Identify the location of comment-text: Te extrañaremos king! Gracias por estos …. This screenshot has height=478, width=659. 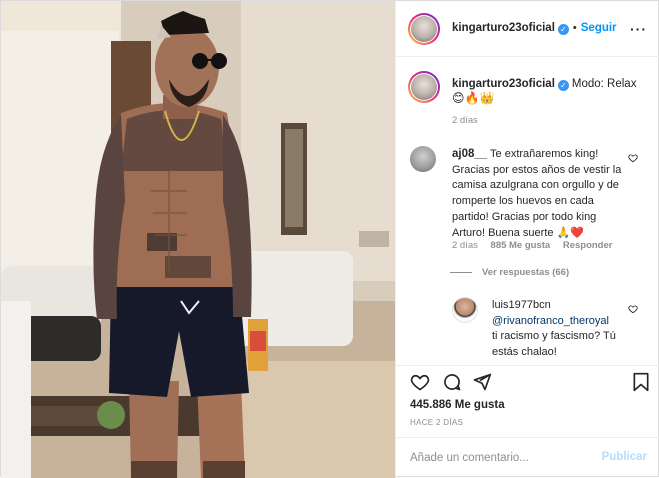
(537, 193).